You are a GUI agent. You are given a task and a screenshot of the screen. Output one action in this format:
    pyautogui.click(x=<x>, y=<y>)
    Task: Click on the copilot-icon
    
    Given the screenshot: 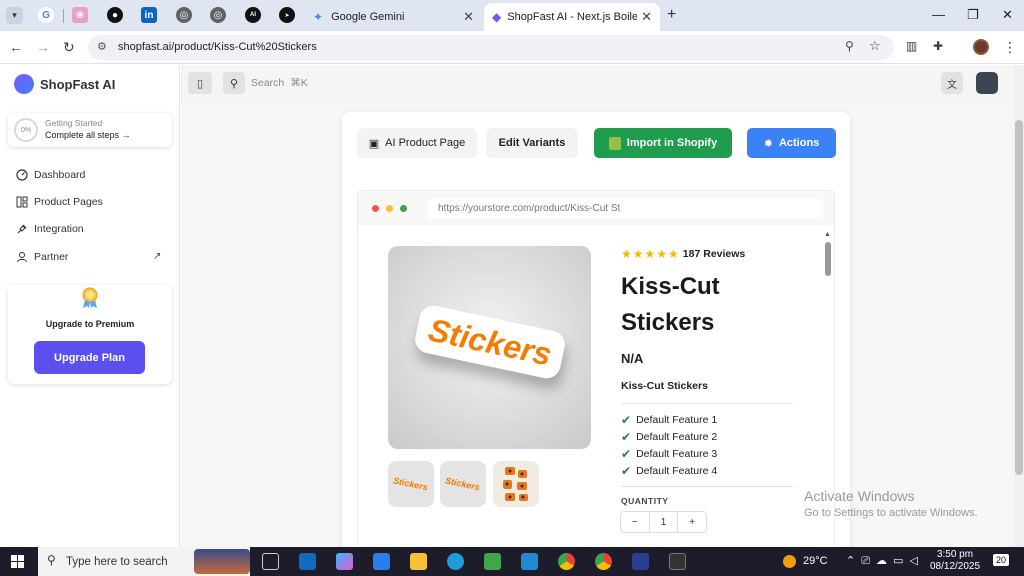 What is the action you would take?
    pyautogui.click(x=344, y=561)
    